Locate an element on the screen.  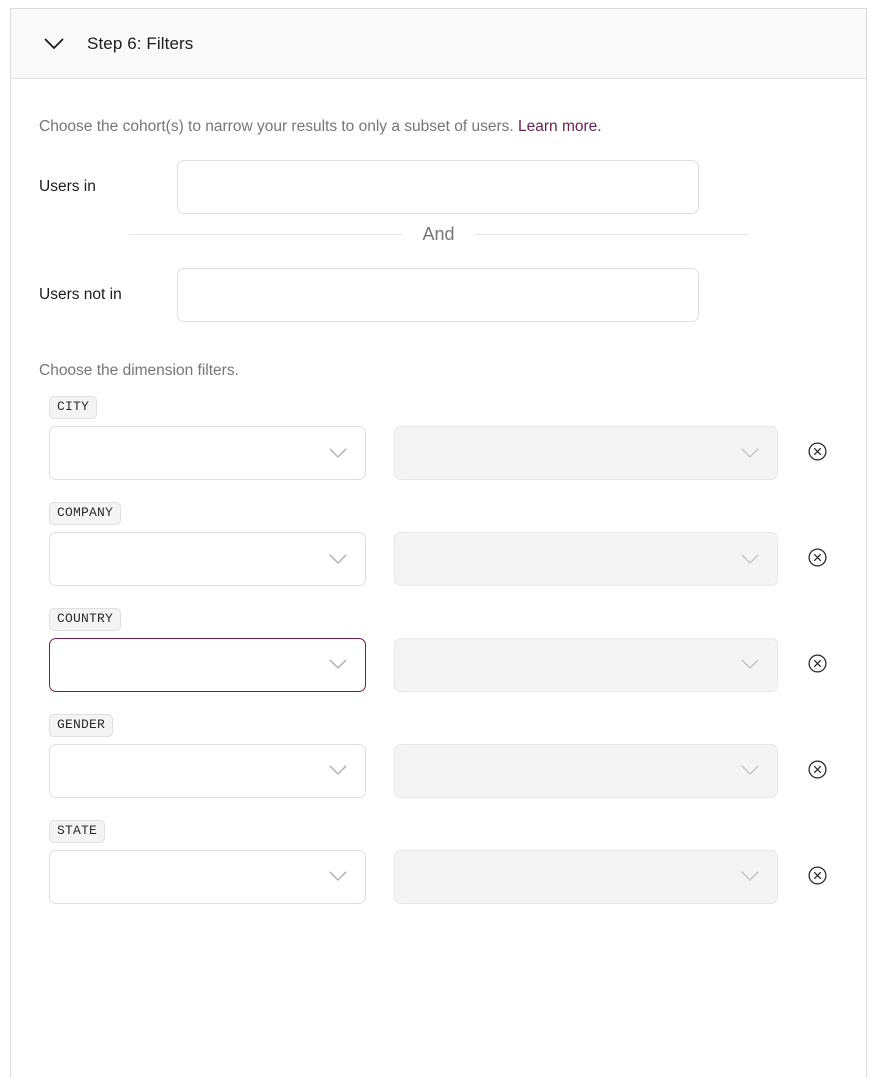
dimension-filter-row: COUNTRY is located at coordinates (443, 650).